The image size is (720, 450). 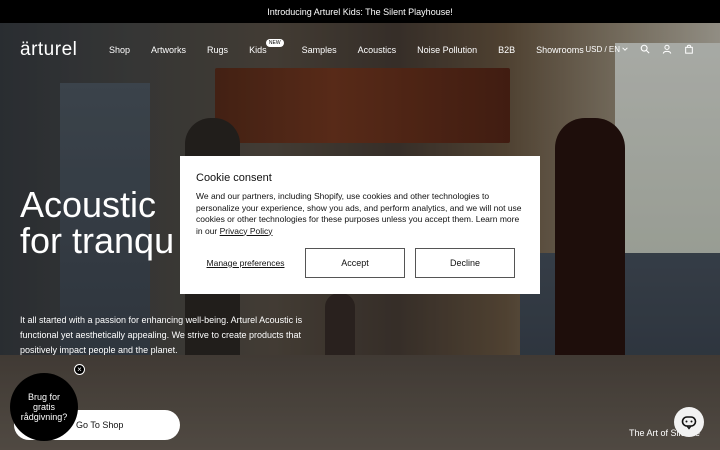 I want to click on nav-item-b2b: B2B, so click(x=506, y=50).